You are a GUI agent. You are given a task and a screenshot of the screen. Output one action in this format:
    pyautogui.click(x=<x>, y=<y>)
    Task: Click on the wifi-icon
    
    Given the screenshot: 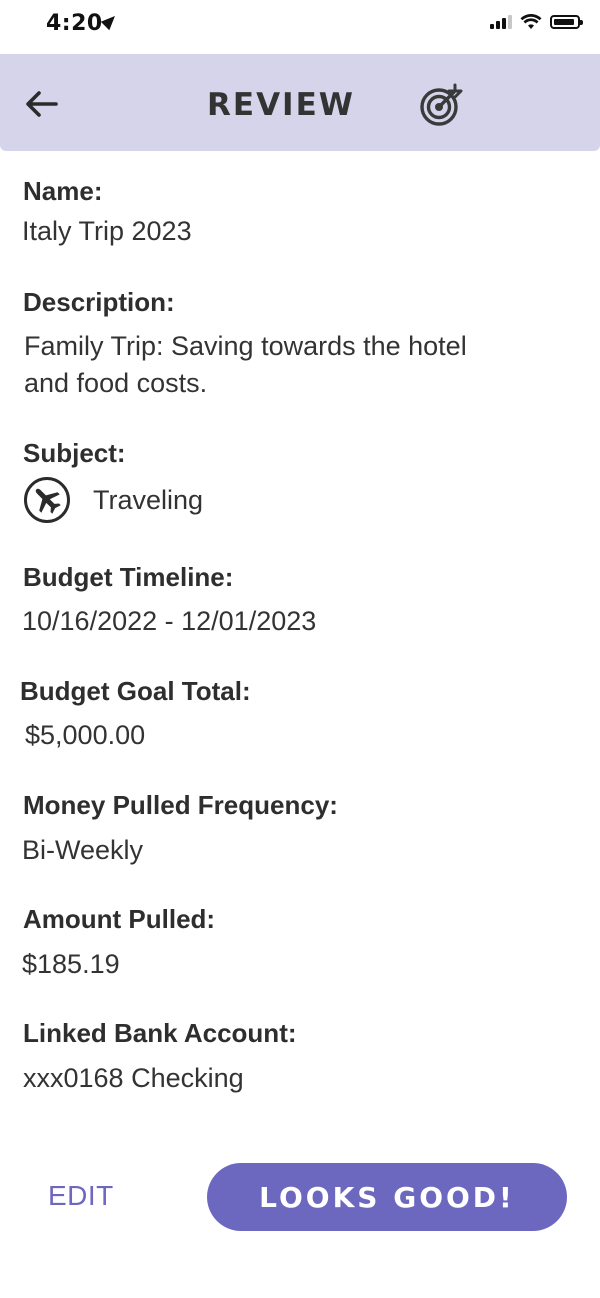 What is the action you would take?
    pyautogui.click(x=531, y=21)
    